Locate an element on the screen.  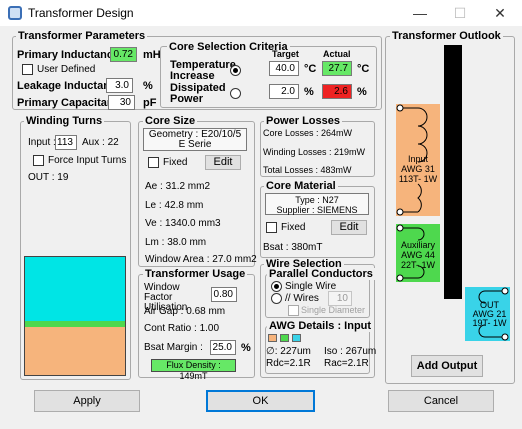
output-winding-block: OUT AWG 21 19T- 1W is located at coordinates (487, 314).